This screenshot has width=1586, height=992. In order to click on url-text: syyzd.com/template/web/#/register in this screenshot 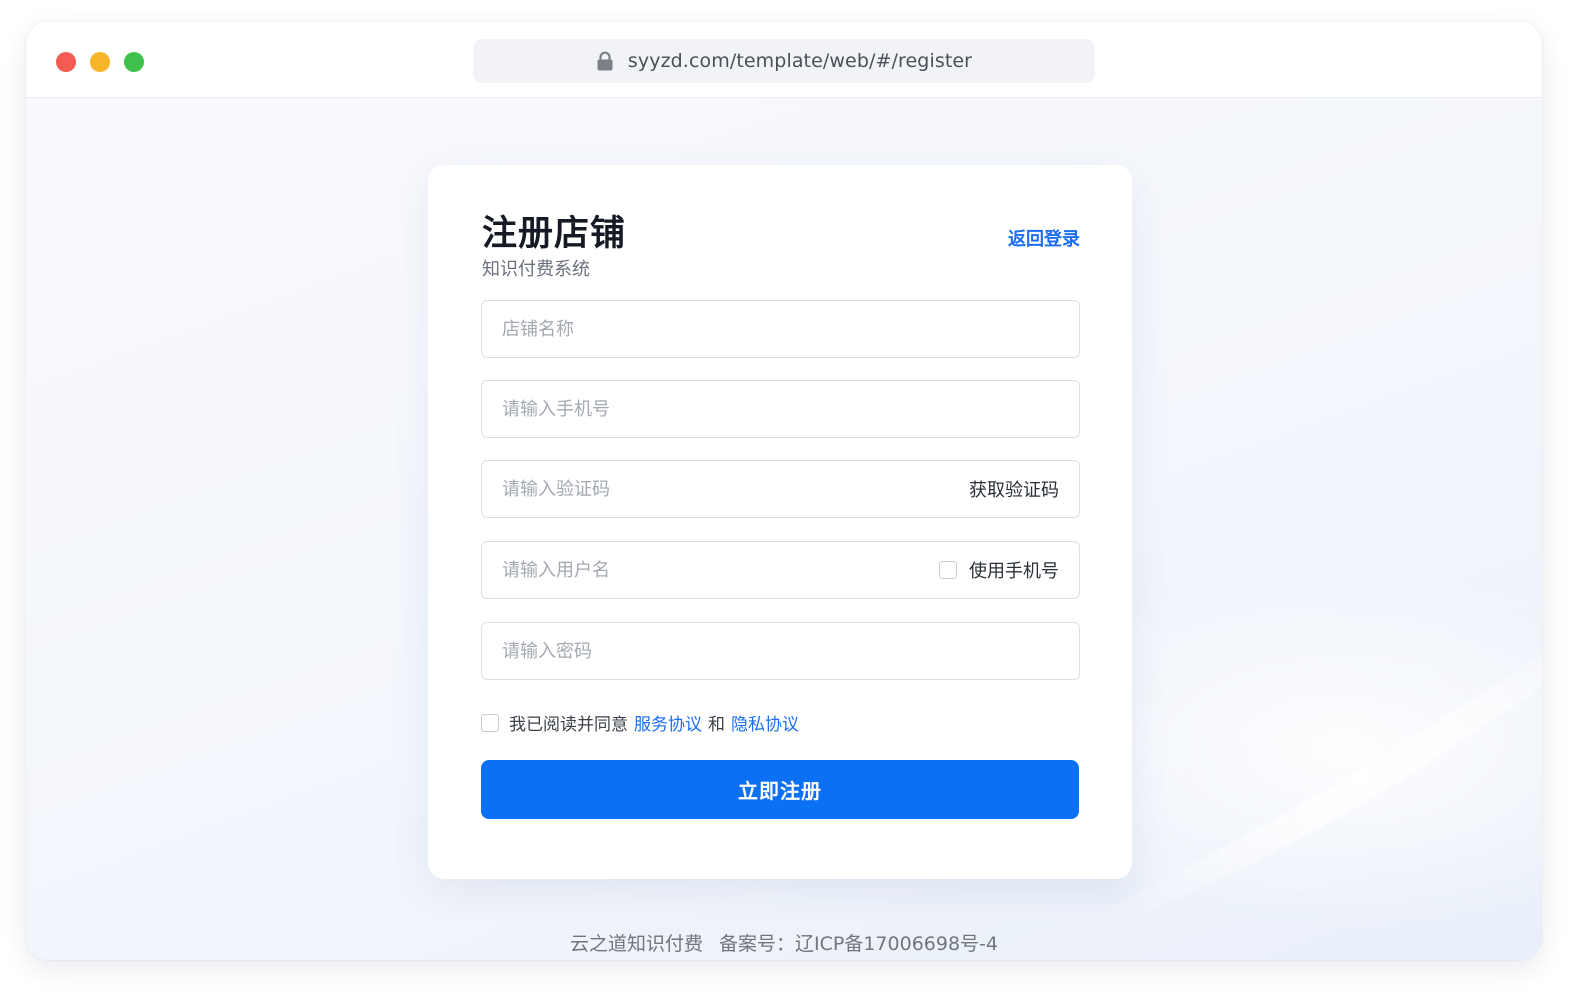, I will do `click(800, 61)`.